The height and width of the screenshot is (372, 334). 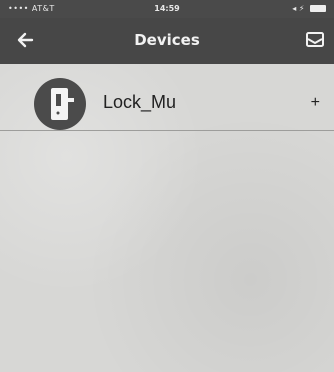 What do you see at coordinates (309, 8) in the screenshot?
I see `battery-indicator: ◂ ⚡` at bounding box center [309, 8].